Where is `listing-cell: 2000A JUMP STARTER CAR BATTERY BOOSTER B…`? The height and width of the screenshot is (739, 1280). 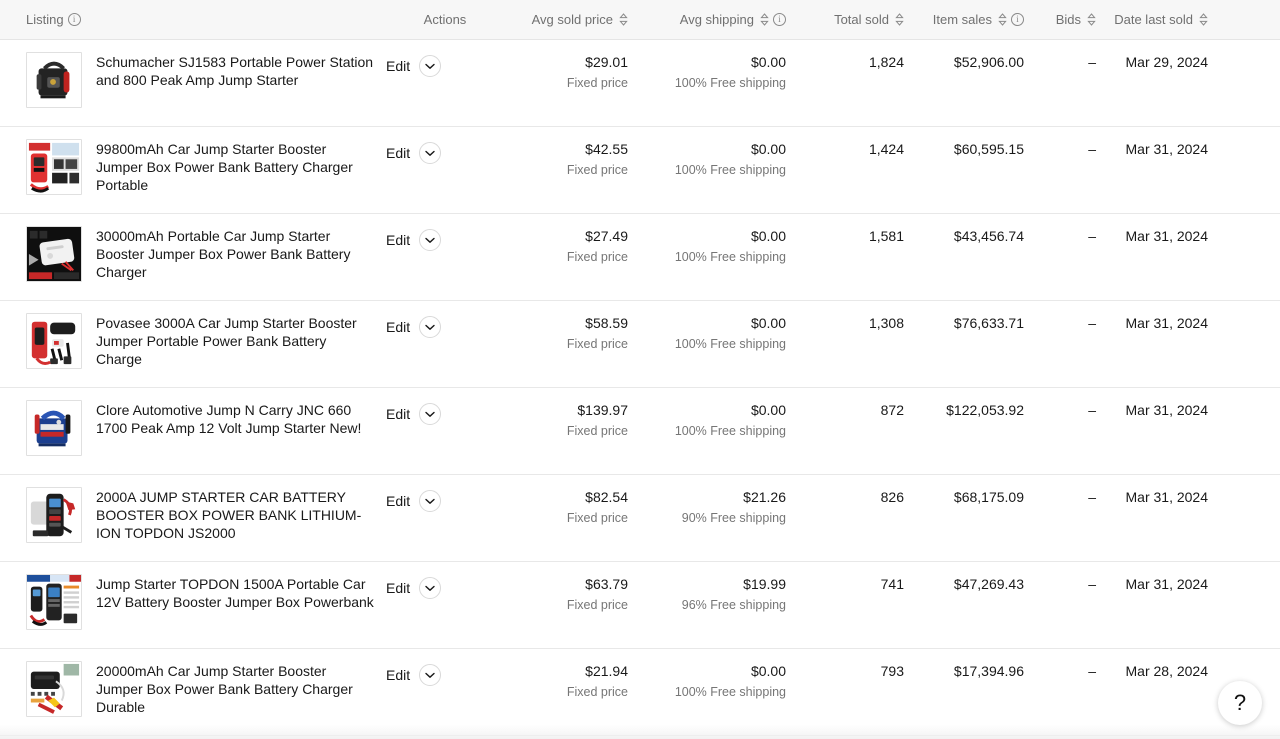 listing-cell: 2000A JUMP STARTER CAR BATTERY BOOSTER B… is located at coordinates (190, 509).